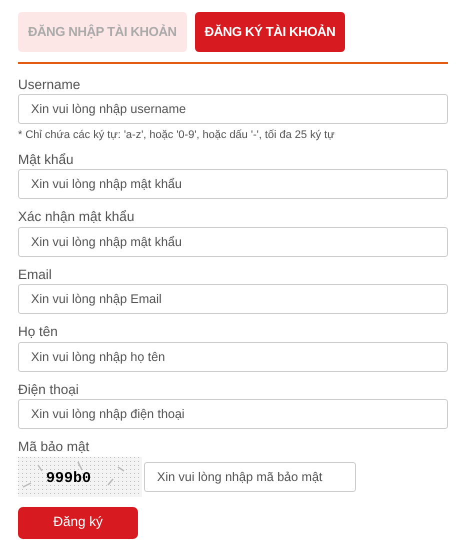  What do you see at coordinates (35, 274) in the screenshot?
I see `field-label: Email` at bounding box center [35, 274].